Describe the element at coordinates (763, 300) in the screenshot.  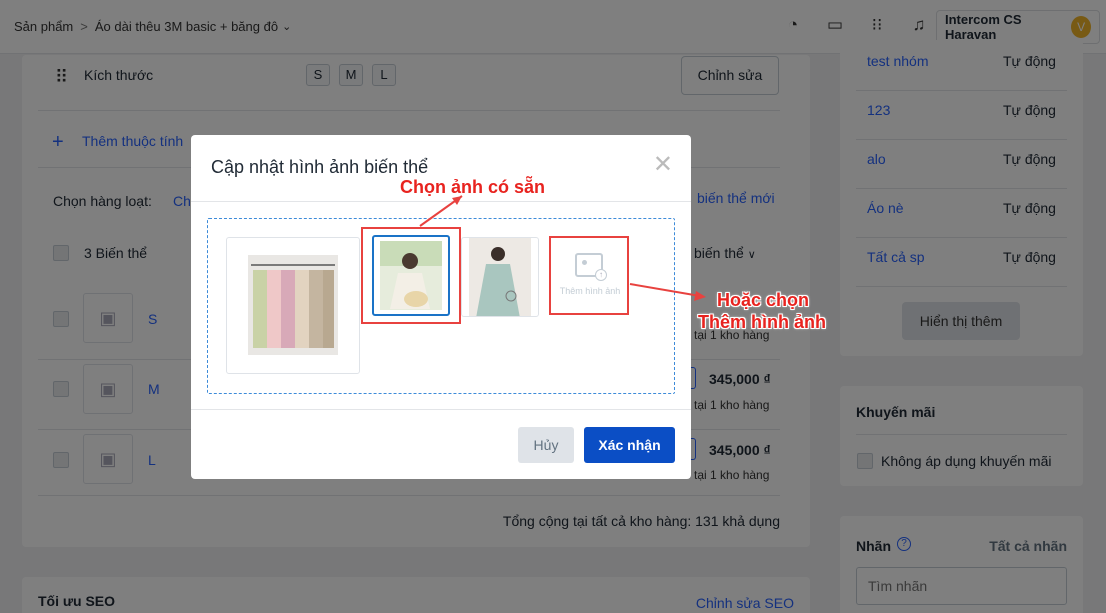
I see `annotation-or-choose: Hoặc chọn` at that location.